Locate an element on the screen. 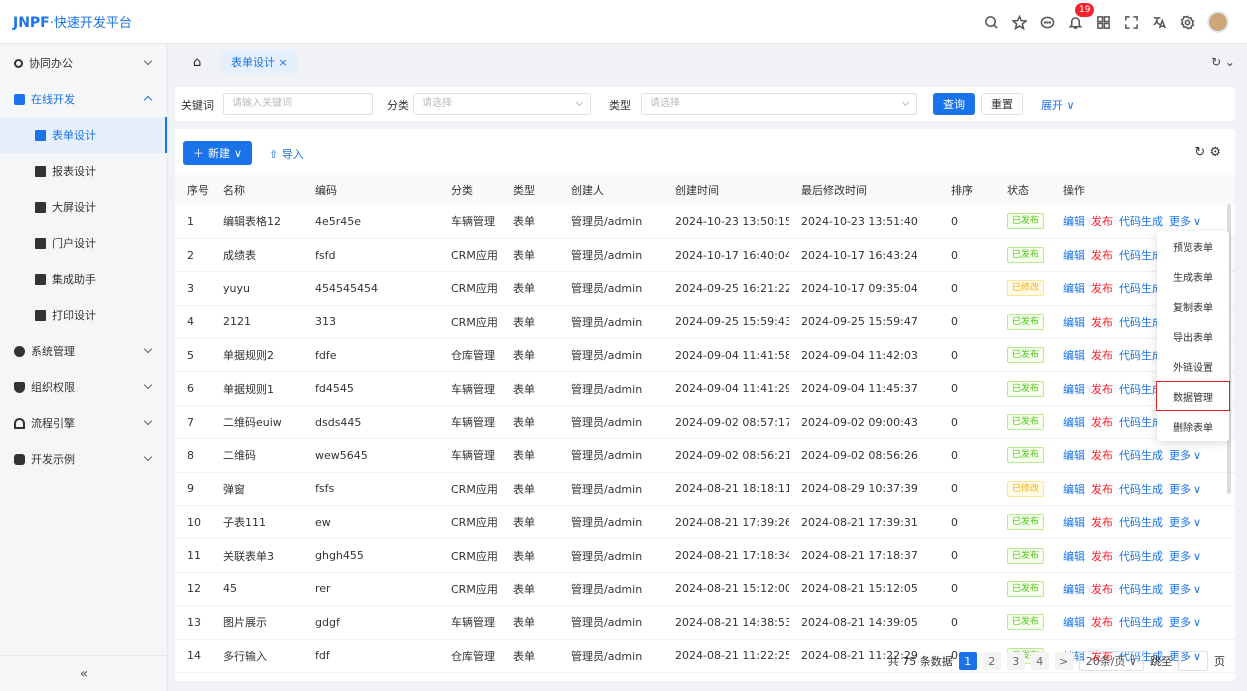  sidebar-subitem-integration: 集成助手 is located at coordinates (83, 279).